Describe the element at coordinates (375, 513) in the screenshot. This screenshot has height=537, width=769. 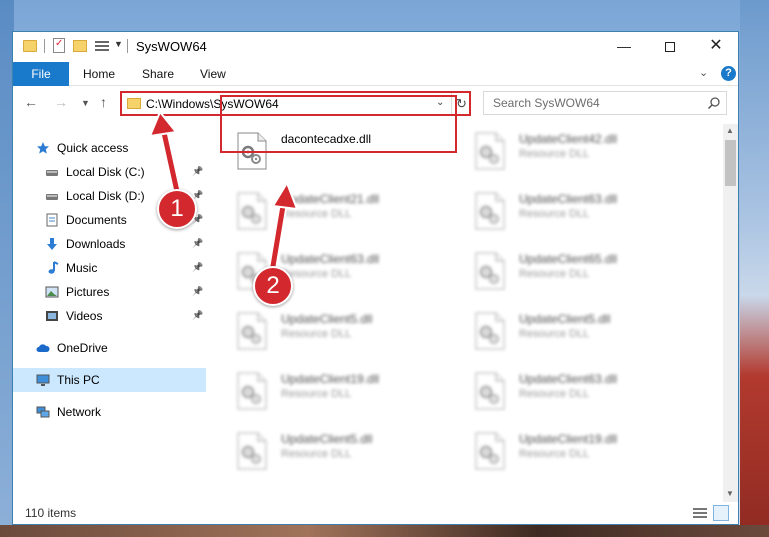
I see `status-bar: 110 items` at that location.